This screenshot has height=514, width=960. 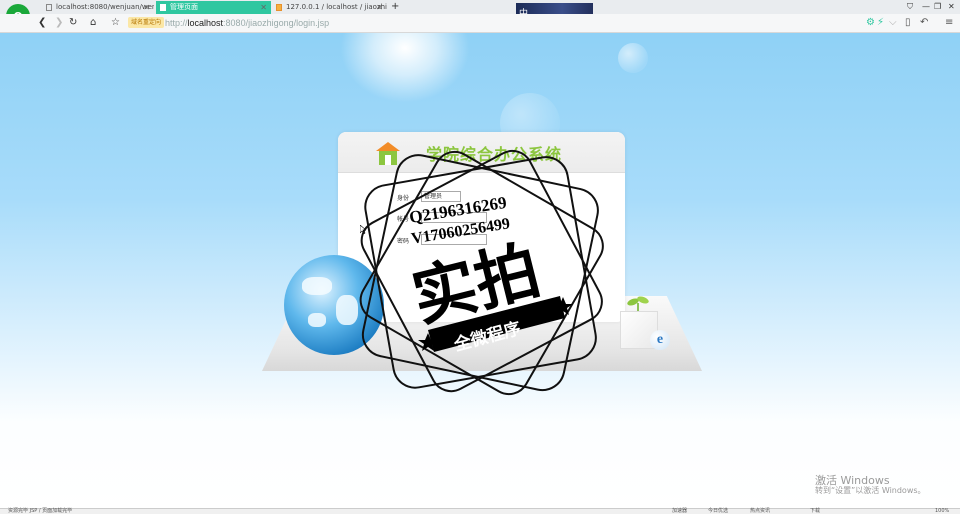 I want to click on password-input, so click(x=454, y=239).